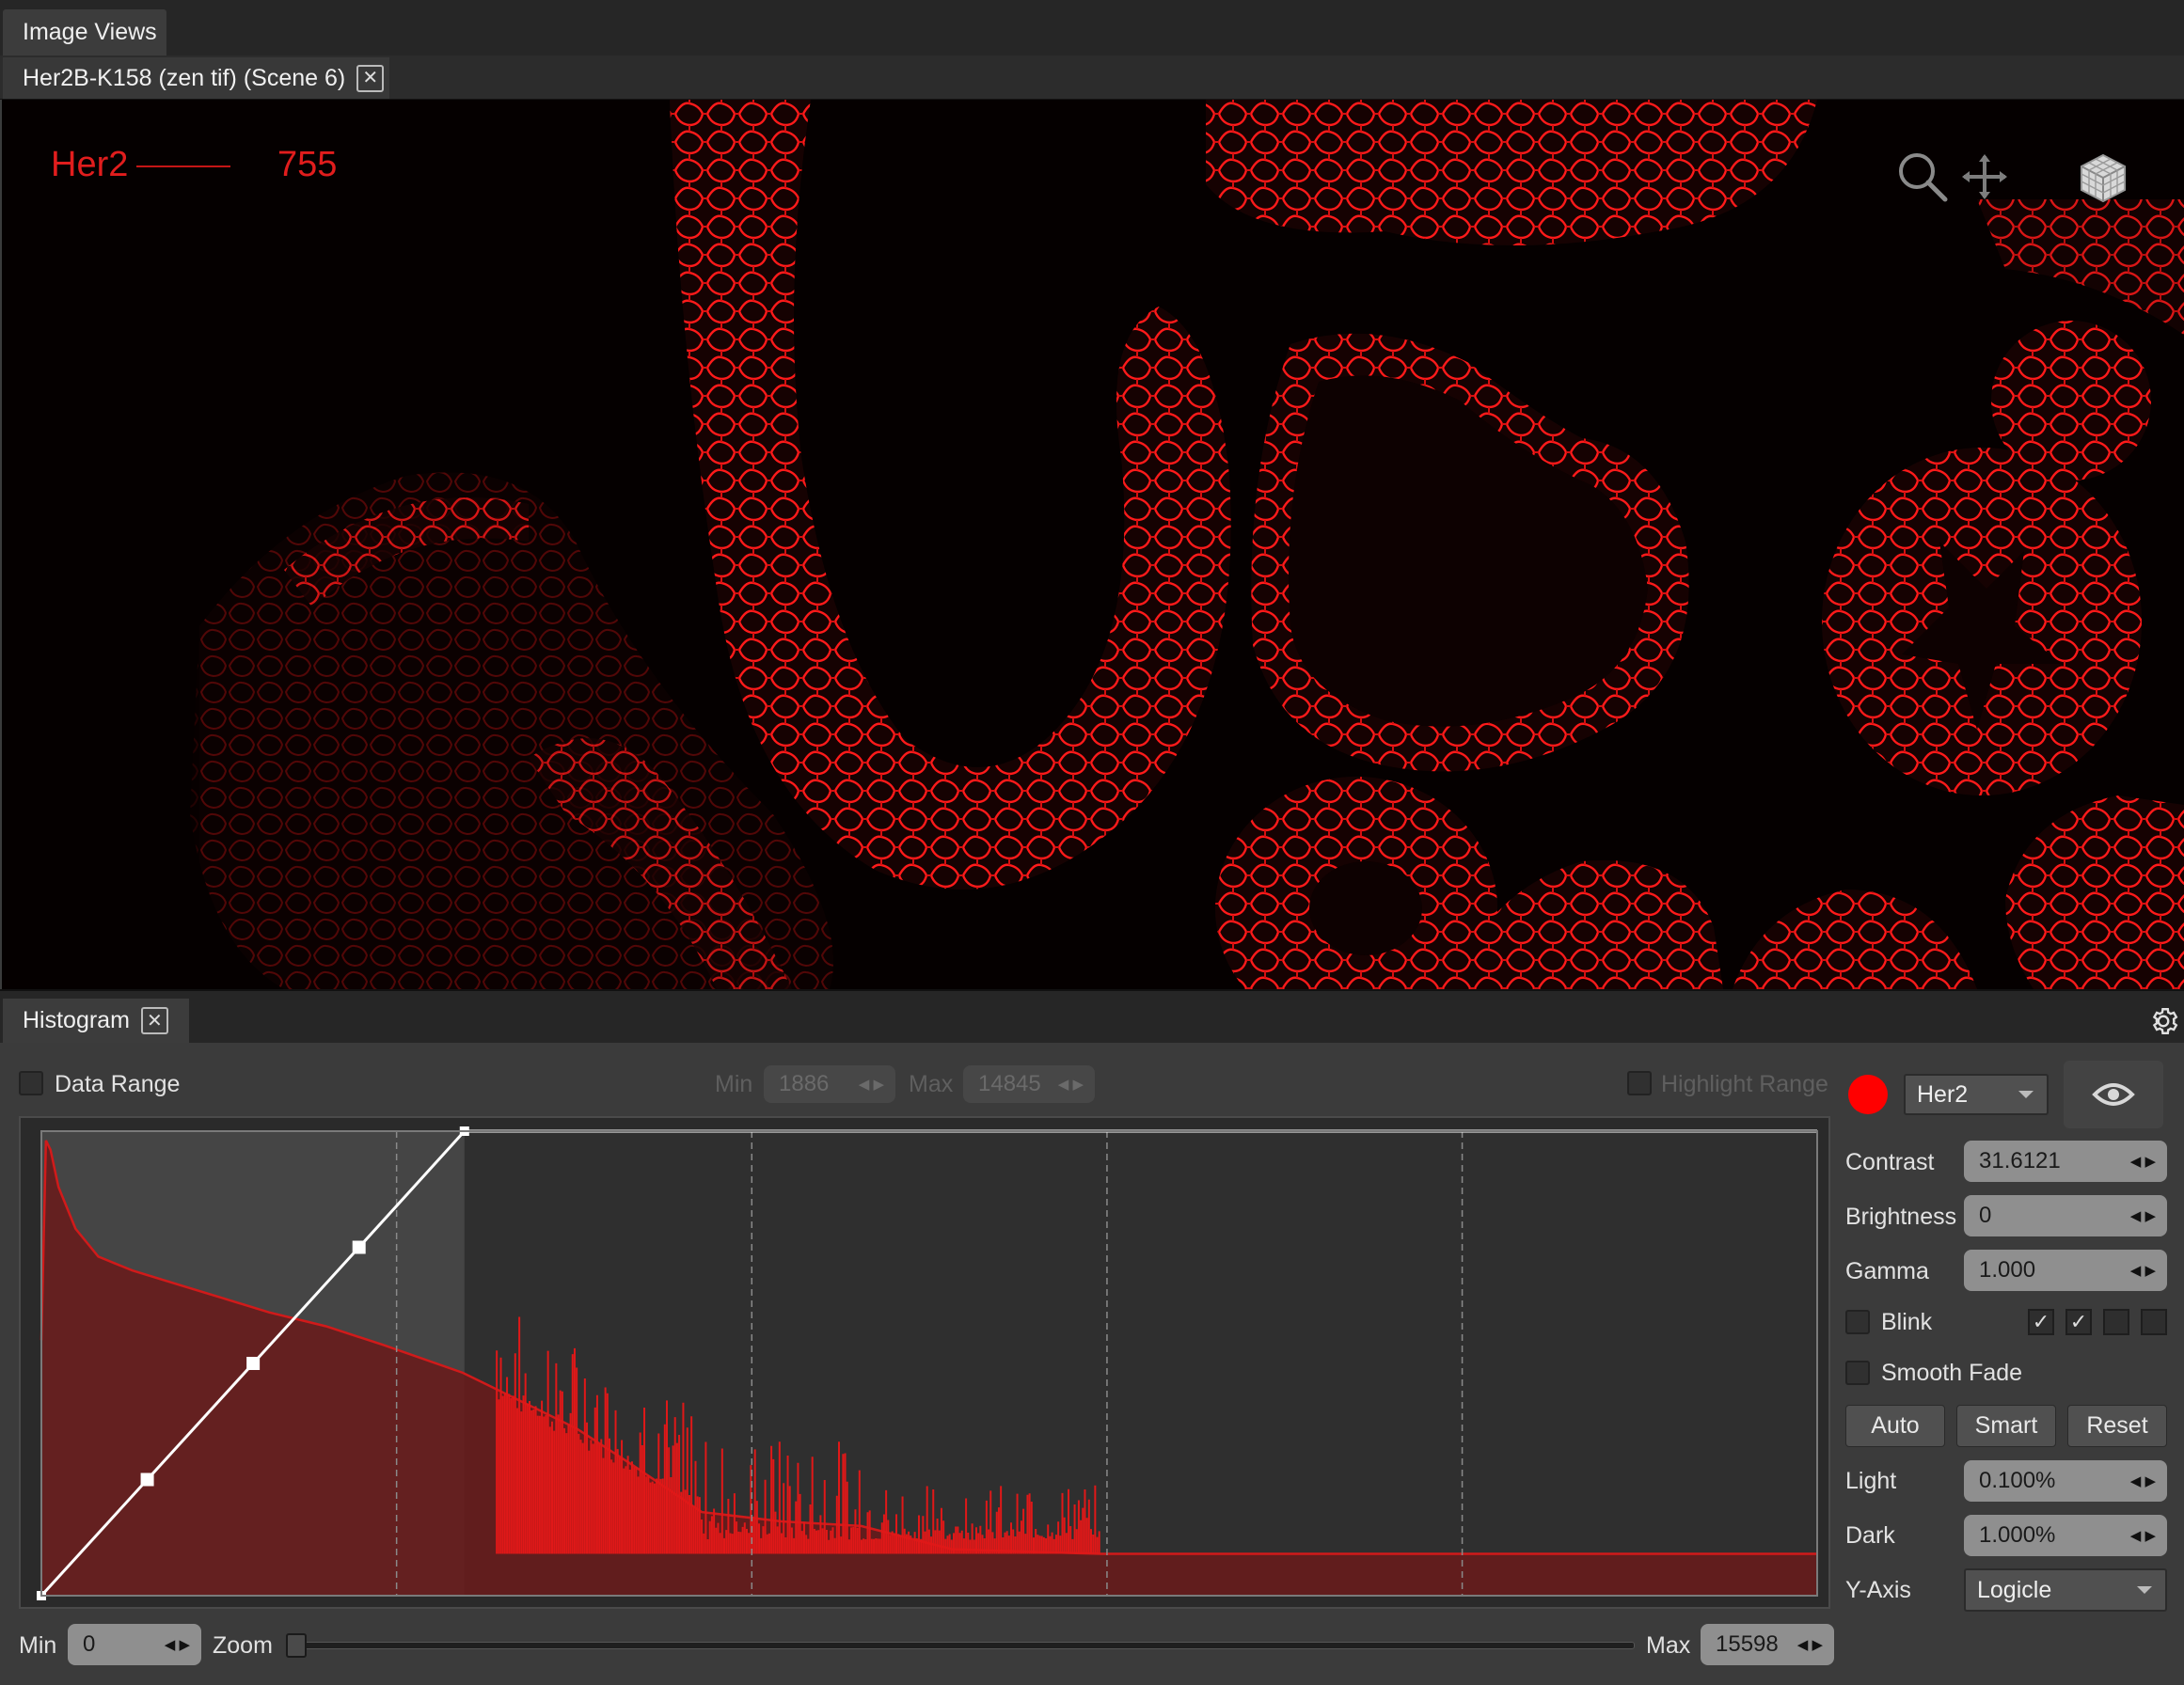 This screenshot has height=1685, width=2184. I want to click on 3d-cube-icon, so click(2103, 177).